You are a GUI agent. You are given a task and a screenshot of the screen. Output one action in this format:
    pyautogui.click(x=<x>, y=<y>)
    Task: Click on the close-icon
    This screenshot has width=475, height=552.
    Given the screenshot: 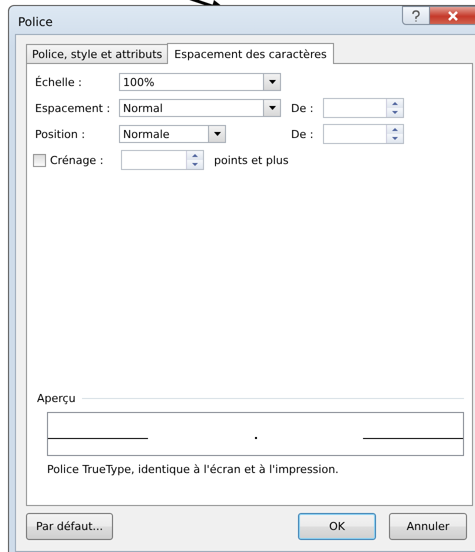 What is the action you would take?
    pyautogui.click(x=452, y=15)
    